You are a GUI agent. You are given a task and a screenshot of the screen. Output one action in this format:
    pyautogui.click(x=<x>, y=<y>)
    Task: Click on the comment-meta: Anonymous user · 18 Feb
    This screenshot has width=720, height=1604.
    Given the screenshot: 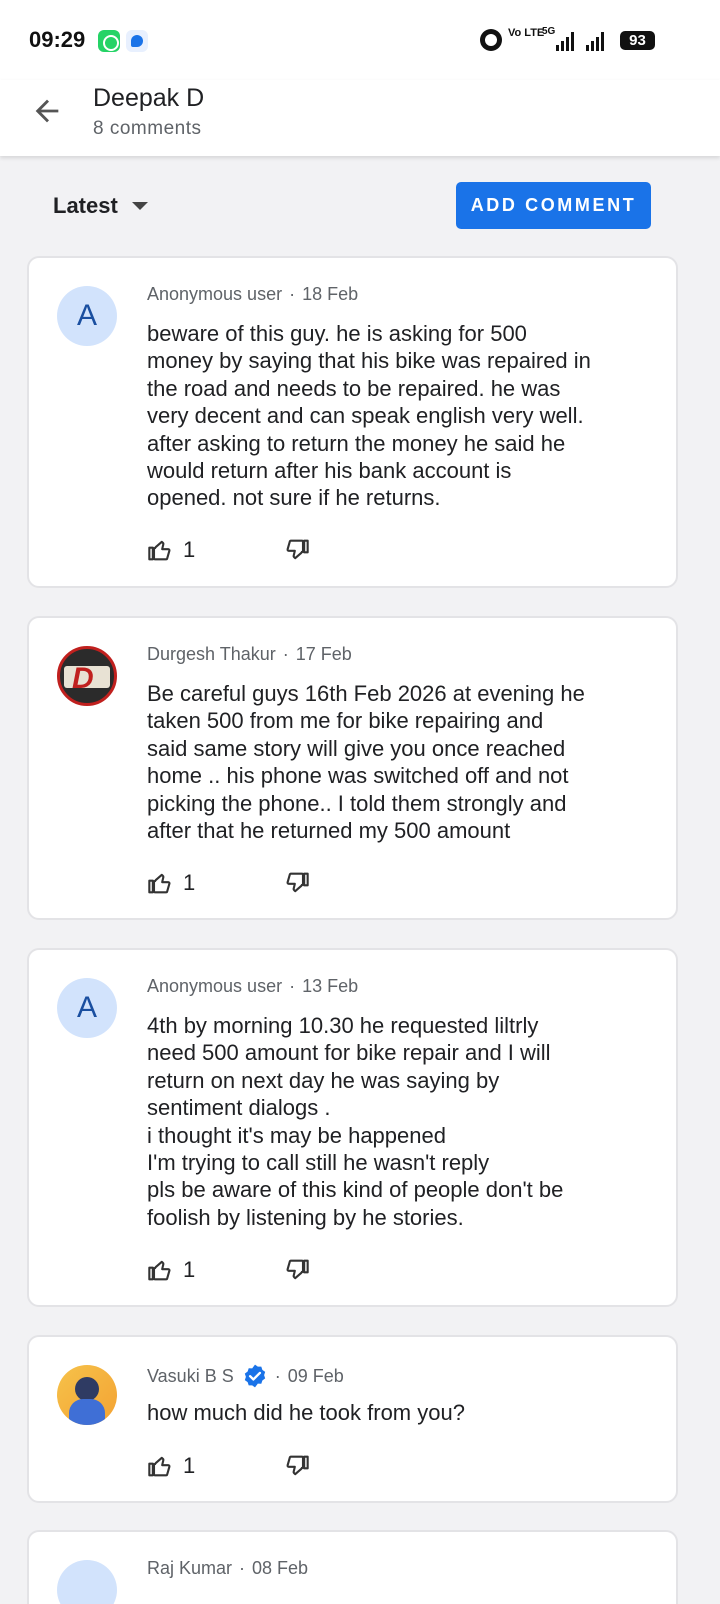 What is the action you would take?
    pyautogui.click(x=252, y=294)
    